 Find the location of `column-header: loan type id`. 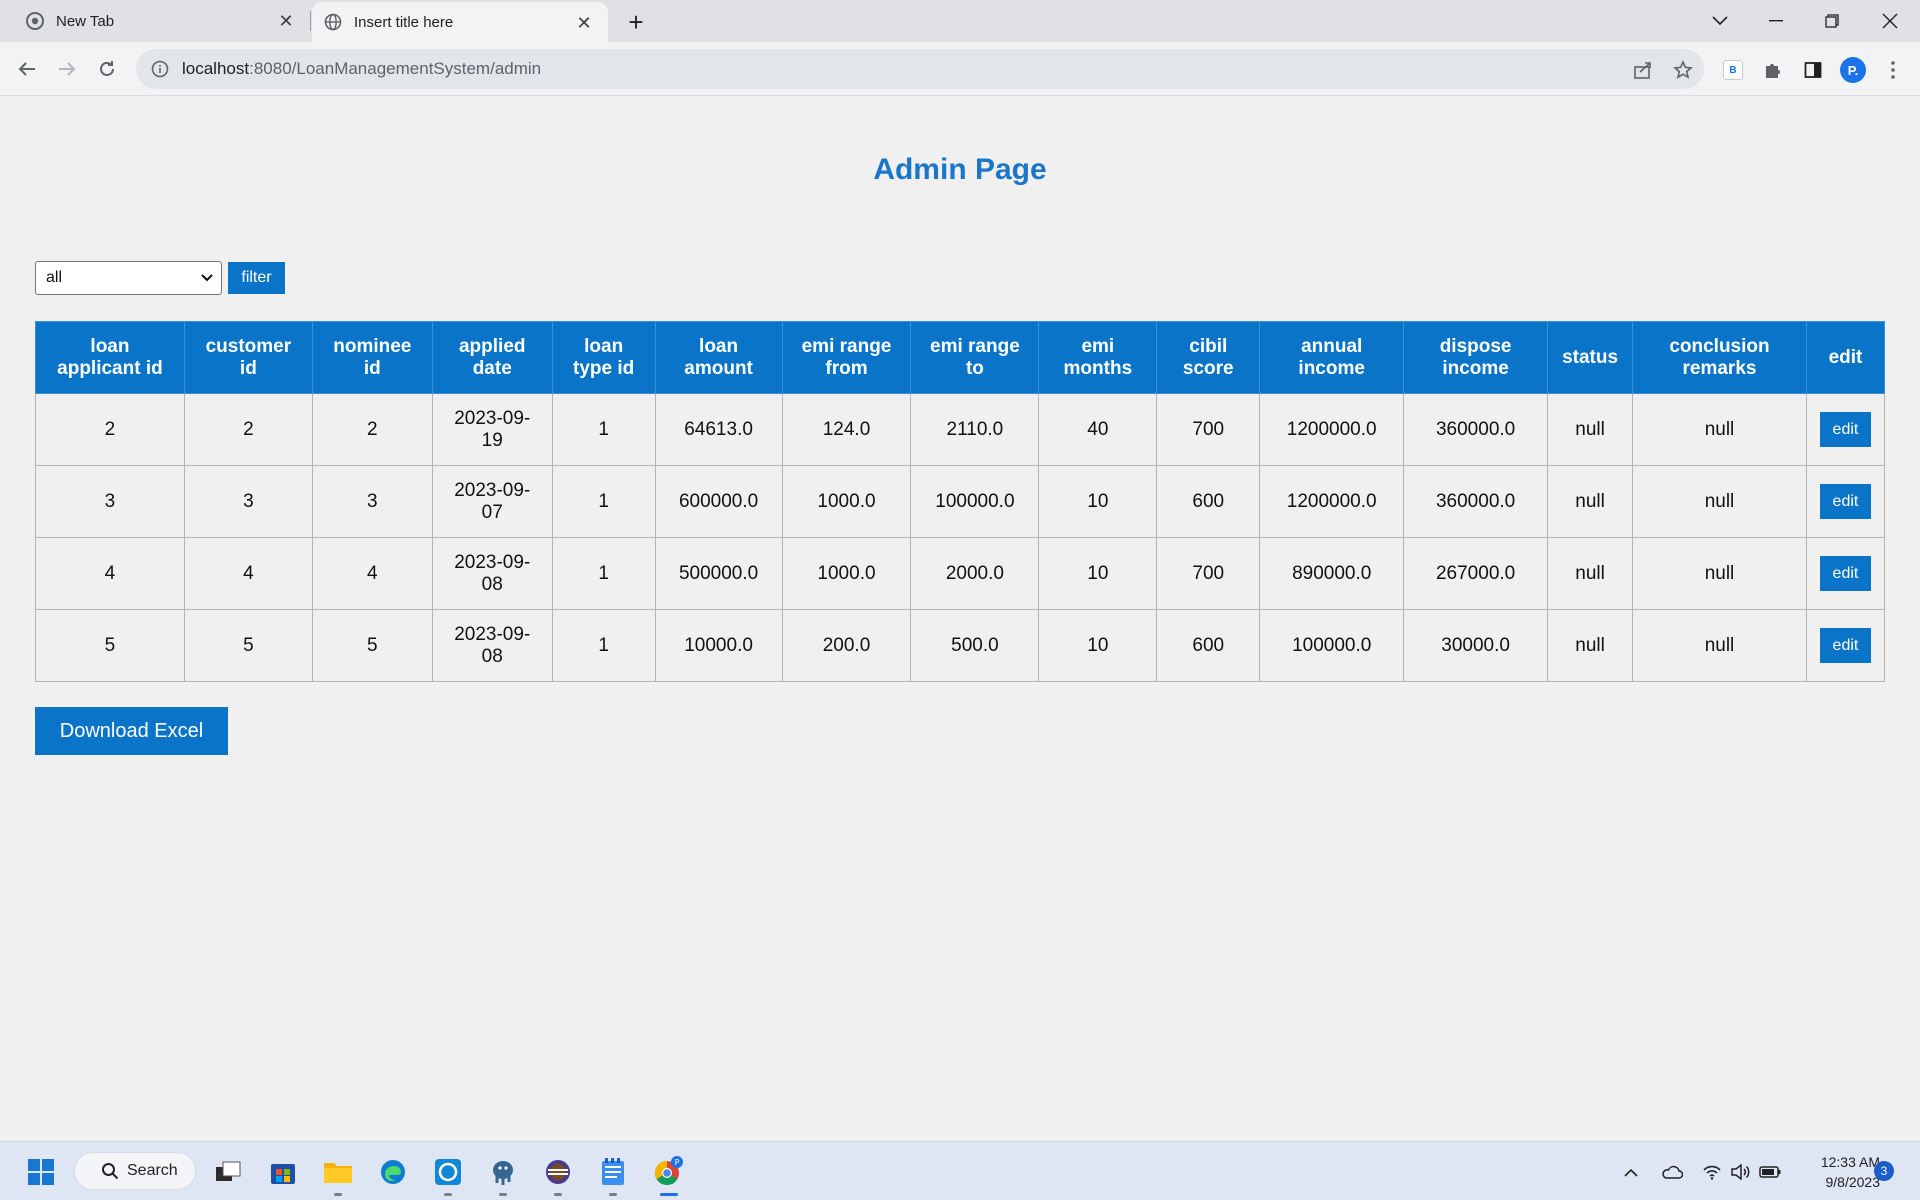

column-header: loan type id is located at coordinates (603, 357).